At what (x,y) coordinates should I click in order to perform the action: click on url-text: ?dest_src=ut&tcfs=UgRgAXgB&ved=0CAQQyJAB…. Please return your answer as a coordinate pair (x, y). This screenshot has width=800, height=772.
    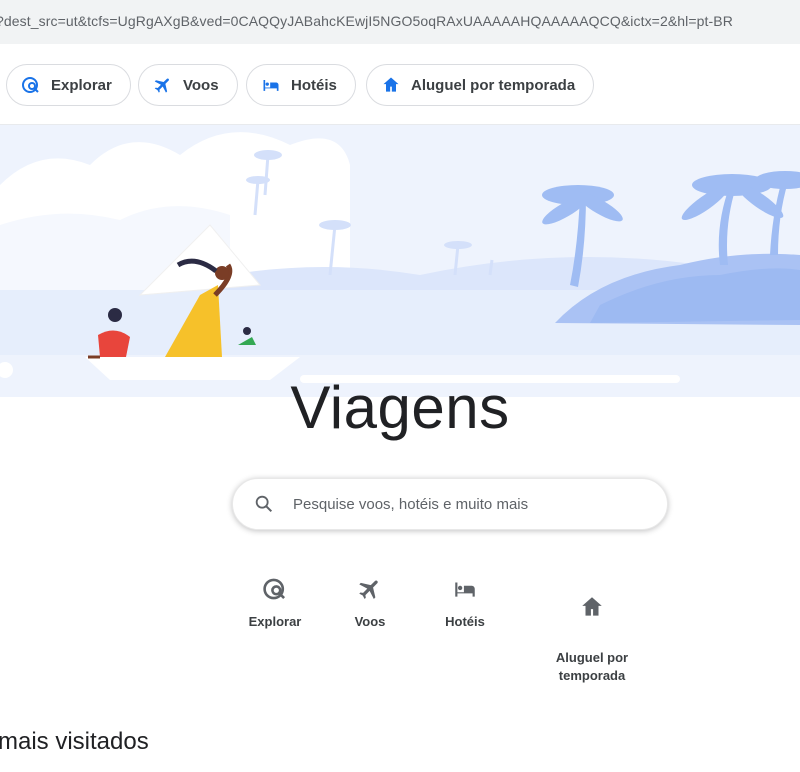
    Looking at the image, I should click on (366, 21).